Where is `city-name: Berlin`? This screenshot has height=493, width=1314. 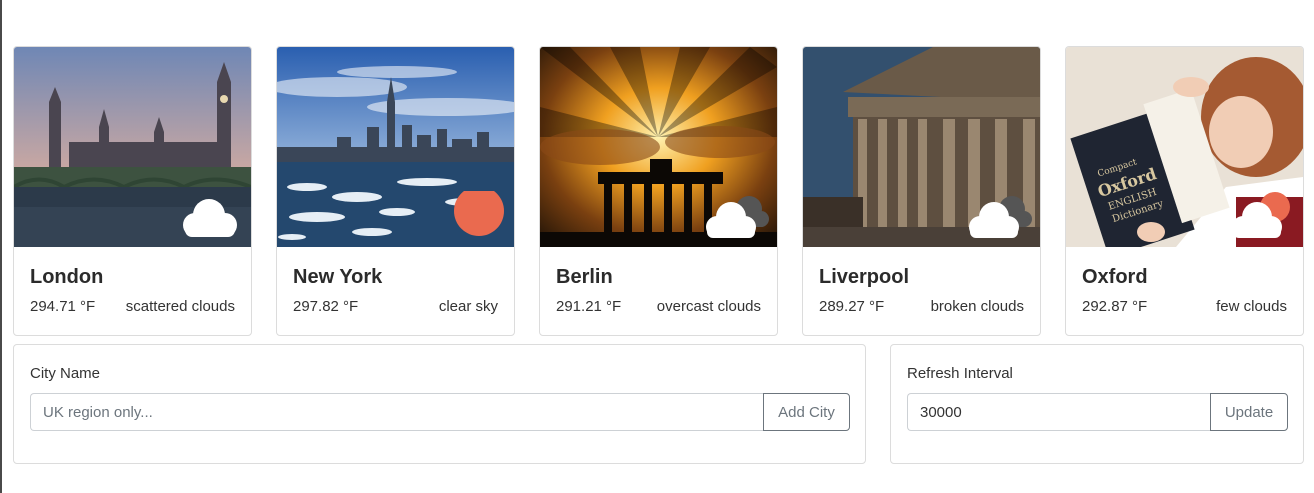 city-name: Berlin is located at coordinates (584, 277).